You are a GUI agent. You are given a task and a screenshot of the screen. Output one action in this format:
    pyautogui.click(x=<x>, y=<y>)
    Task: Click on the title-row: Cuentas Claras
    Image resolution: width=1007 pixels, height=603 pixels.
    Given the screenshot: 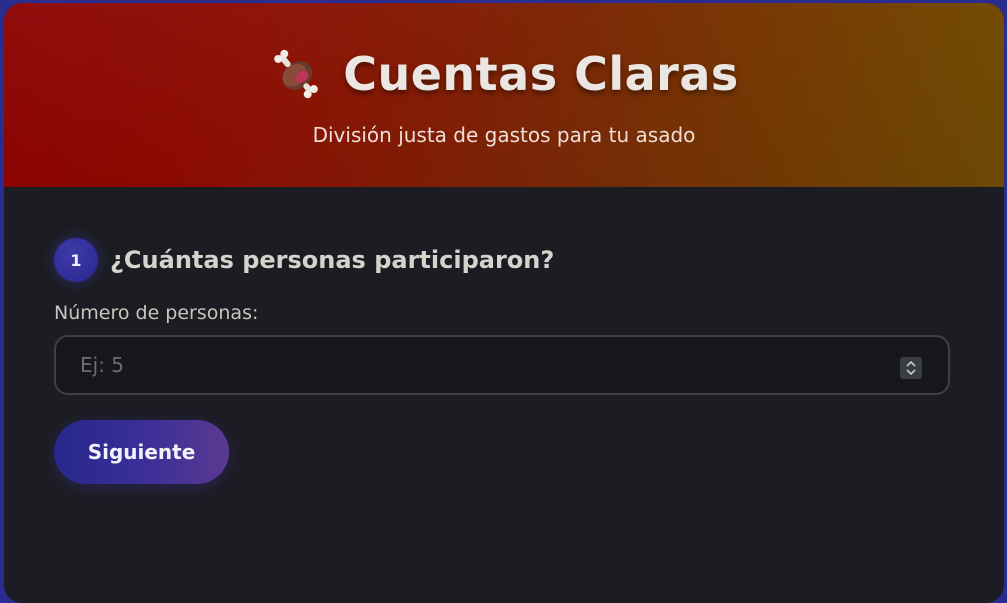 What is the action you would take?
    pyautogui.click(x=504, y=74)
    